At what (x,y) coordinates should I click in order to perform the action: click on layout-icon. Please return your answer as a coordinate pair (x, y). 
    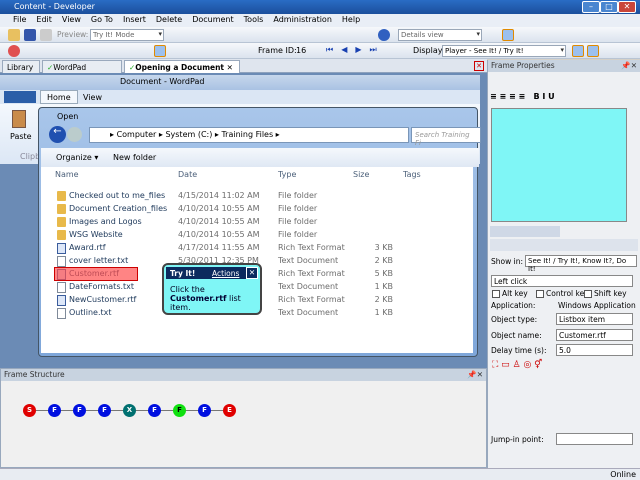
    Looking at the image, I should click on (508, 35).